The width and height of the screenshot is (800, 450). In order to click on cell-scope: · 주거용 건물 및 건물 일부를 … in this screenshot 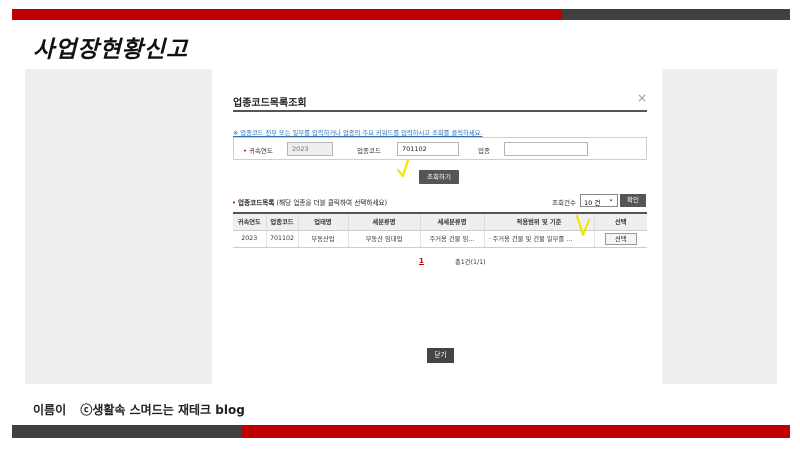, I will do `click(538, 239)`.